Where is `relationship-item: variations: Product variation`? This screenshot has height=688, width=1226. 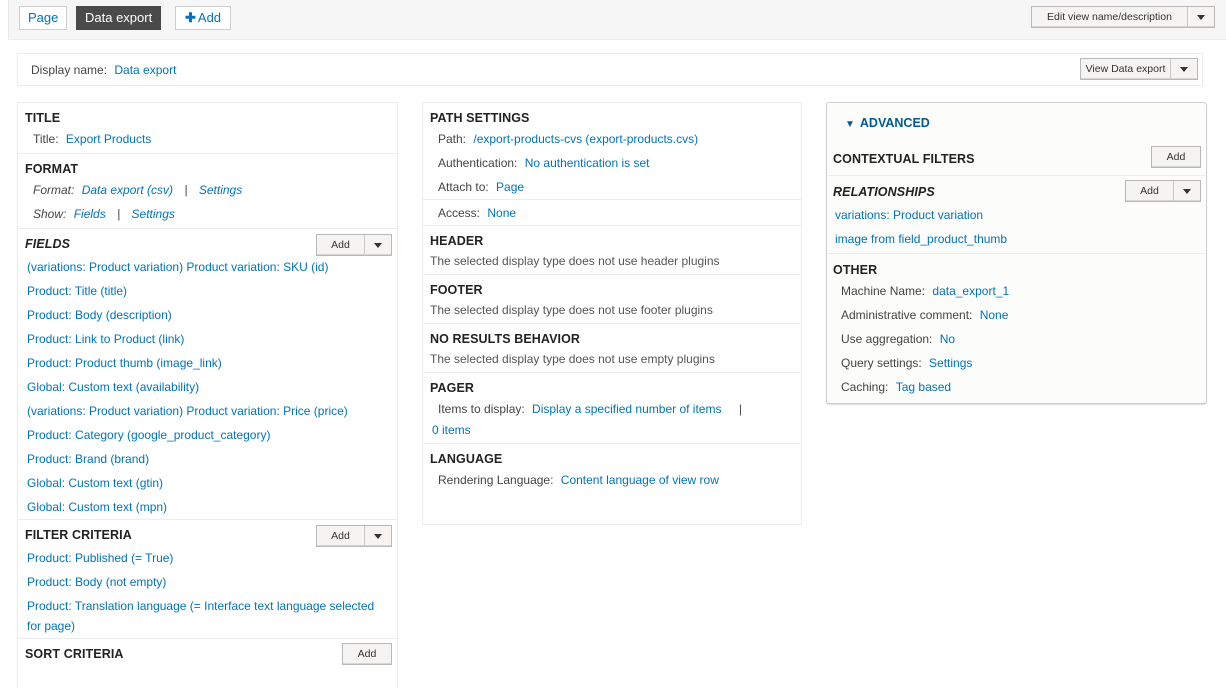 relationship-item: variations: Product variation is located at coordinates (1016, 215).